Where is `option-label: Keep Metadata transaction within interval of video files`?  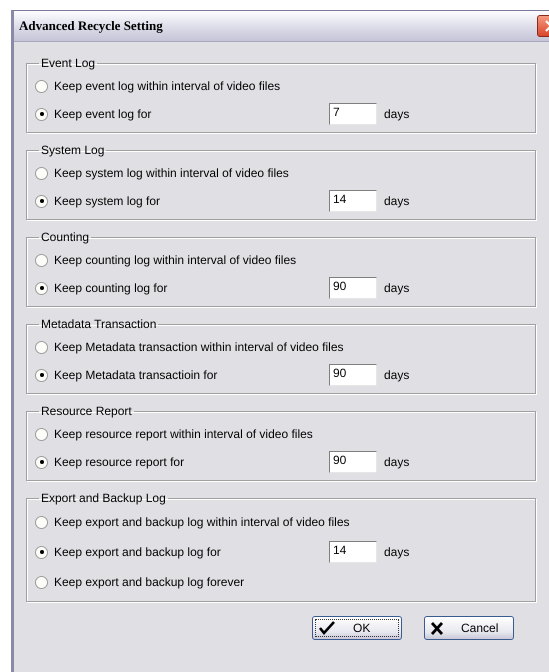 option-label: Keep Metadata transaction within interval of video files is located at coordinates (199, 347).